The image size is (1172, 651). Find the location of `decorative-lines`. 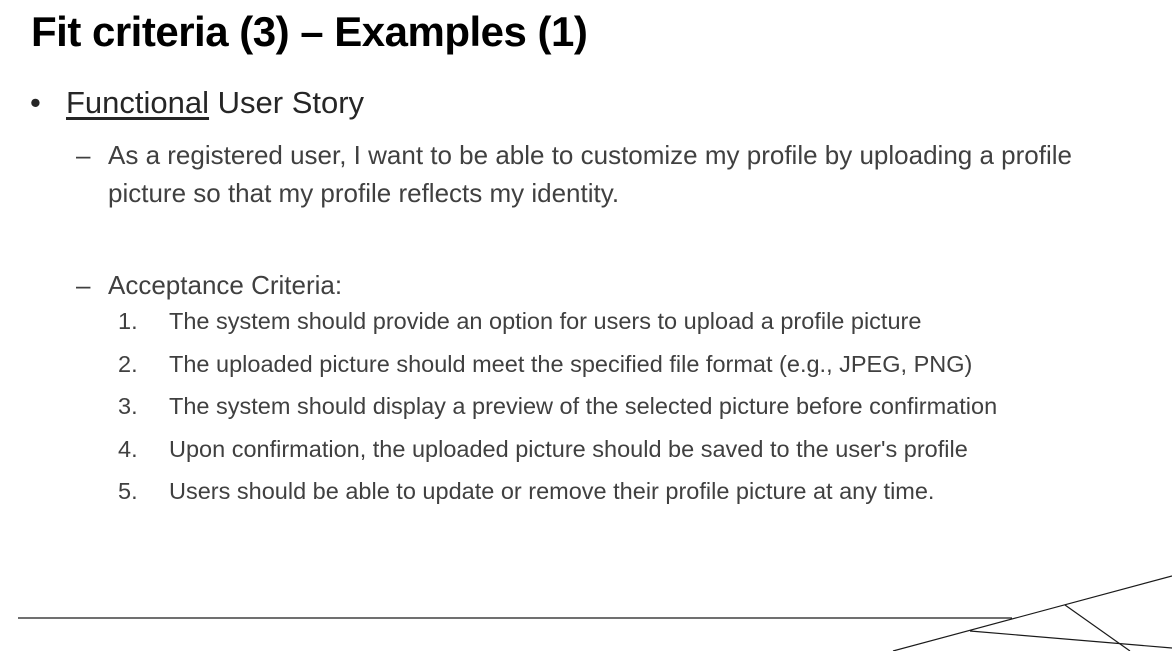

decorative-lines is located at coordinates (595, 613).